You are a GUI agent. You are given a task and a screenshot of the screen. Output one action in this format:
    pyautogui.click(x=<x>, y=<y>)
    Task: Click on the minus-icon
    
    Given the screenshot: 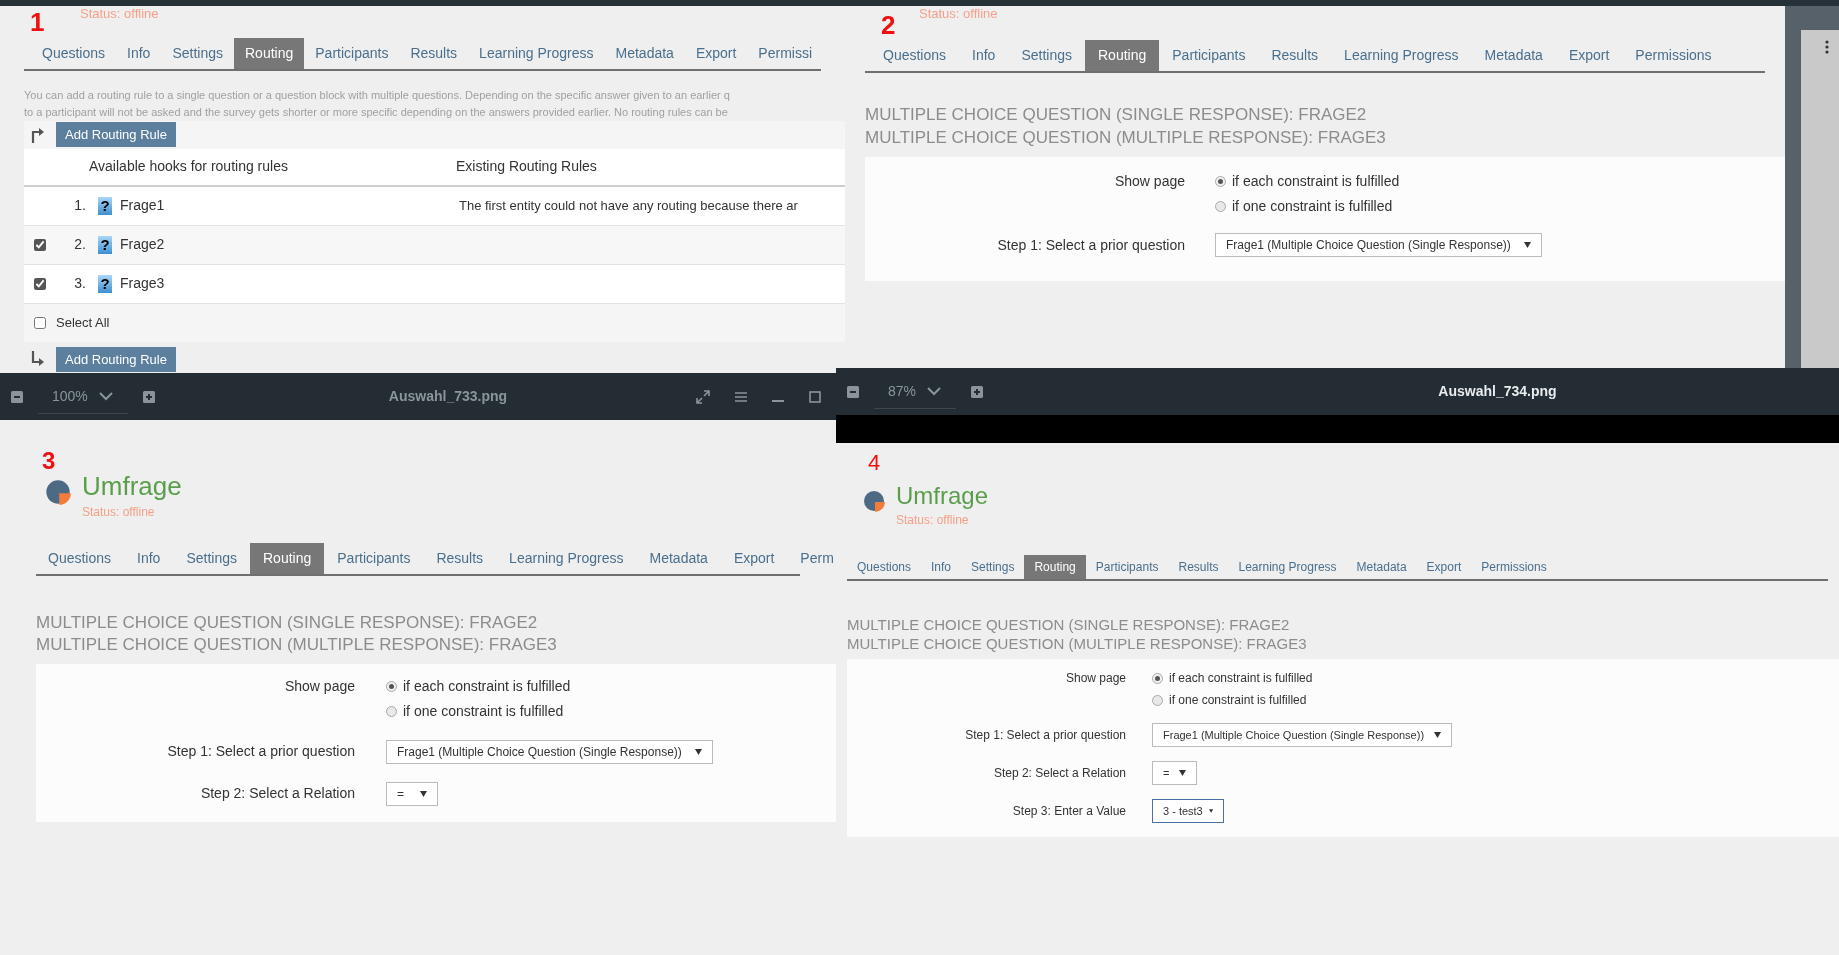 What is the action you would take?
    pyautogui.click(x=17, y=396)
    